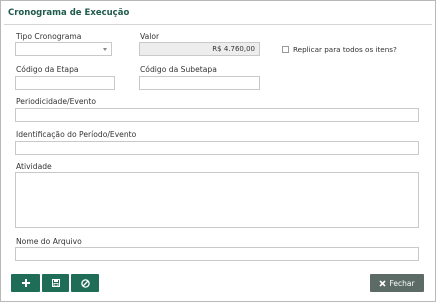  I want to click on cancel-icon, so click(85, 283).